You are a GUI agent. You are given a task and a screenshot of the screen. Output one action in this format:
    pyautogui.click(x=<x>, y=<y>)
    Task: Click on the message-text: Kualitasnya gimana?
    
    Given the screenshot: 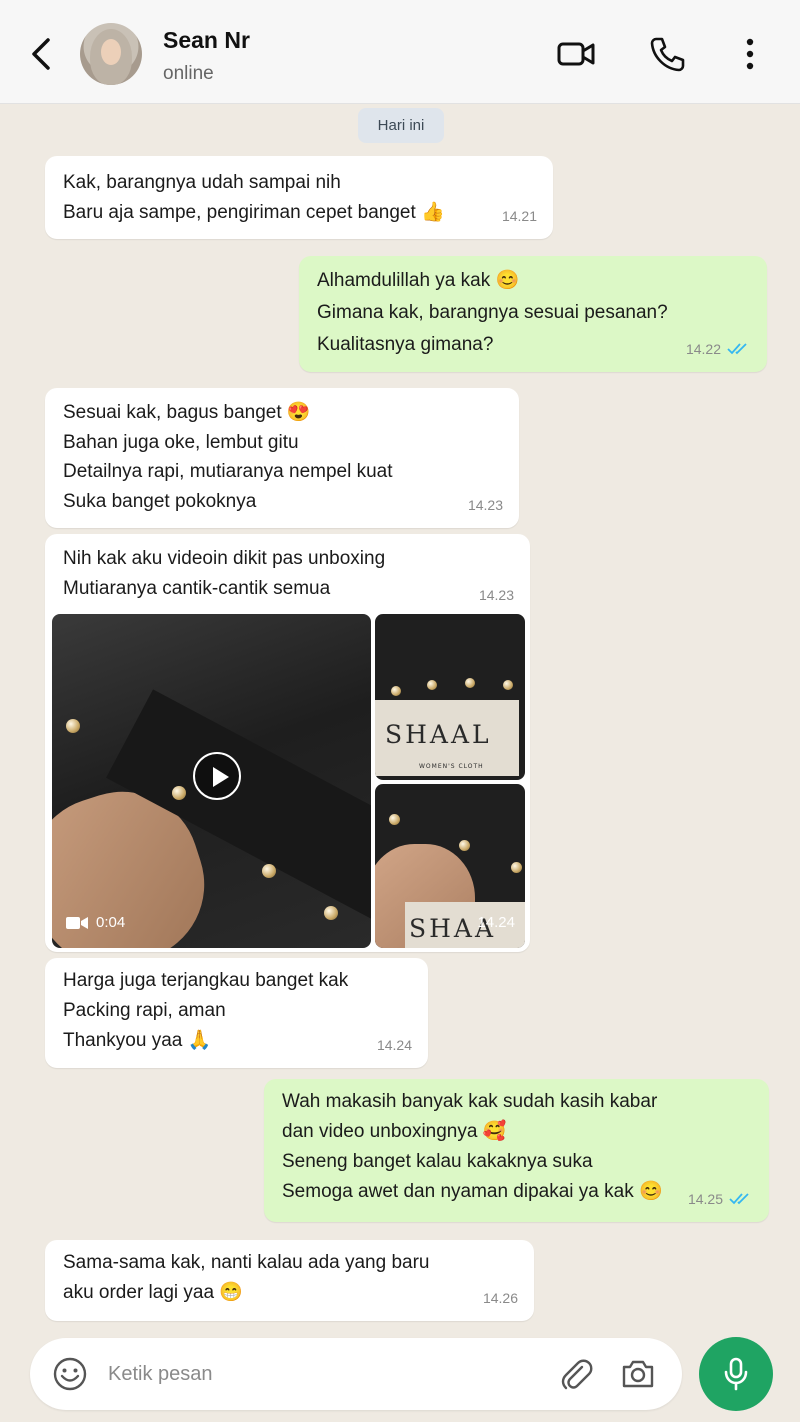 What is the action you would take?
    pyautogui.click(x=405, y=344)
    